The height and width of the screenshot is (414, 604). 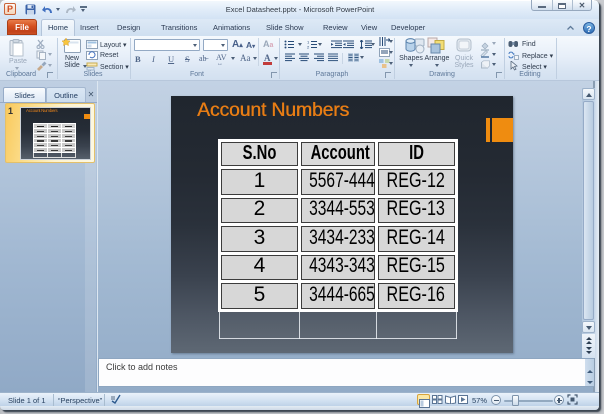 What do you see at coordinates (308, 47) in the screenshot?
I see `svg-text: 2` at bounding box center [308, 47].